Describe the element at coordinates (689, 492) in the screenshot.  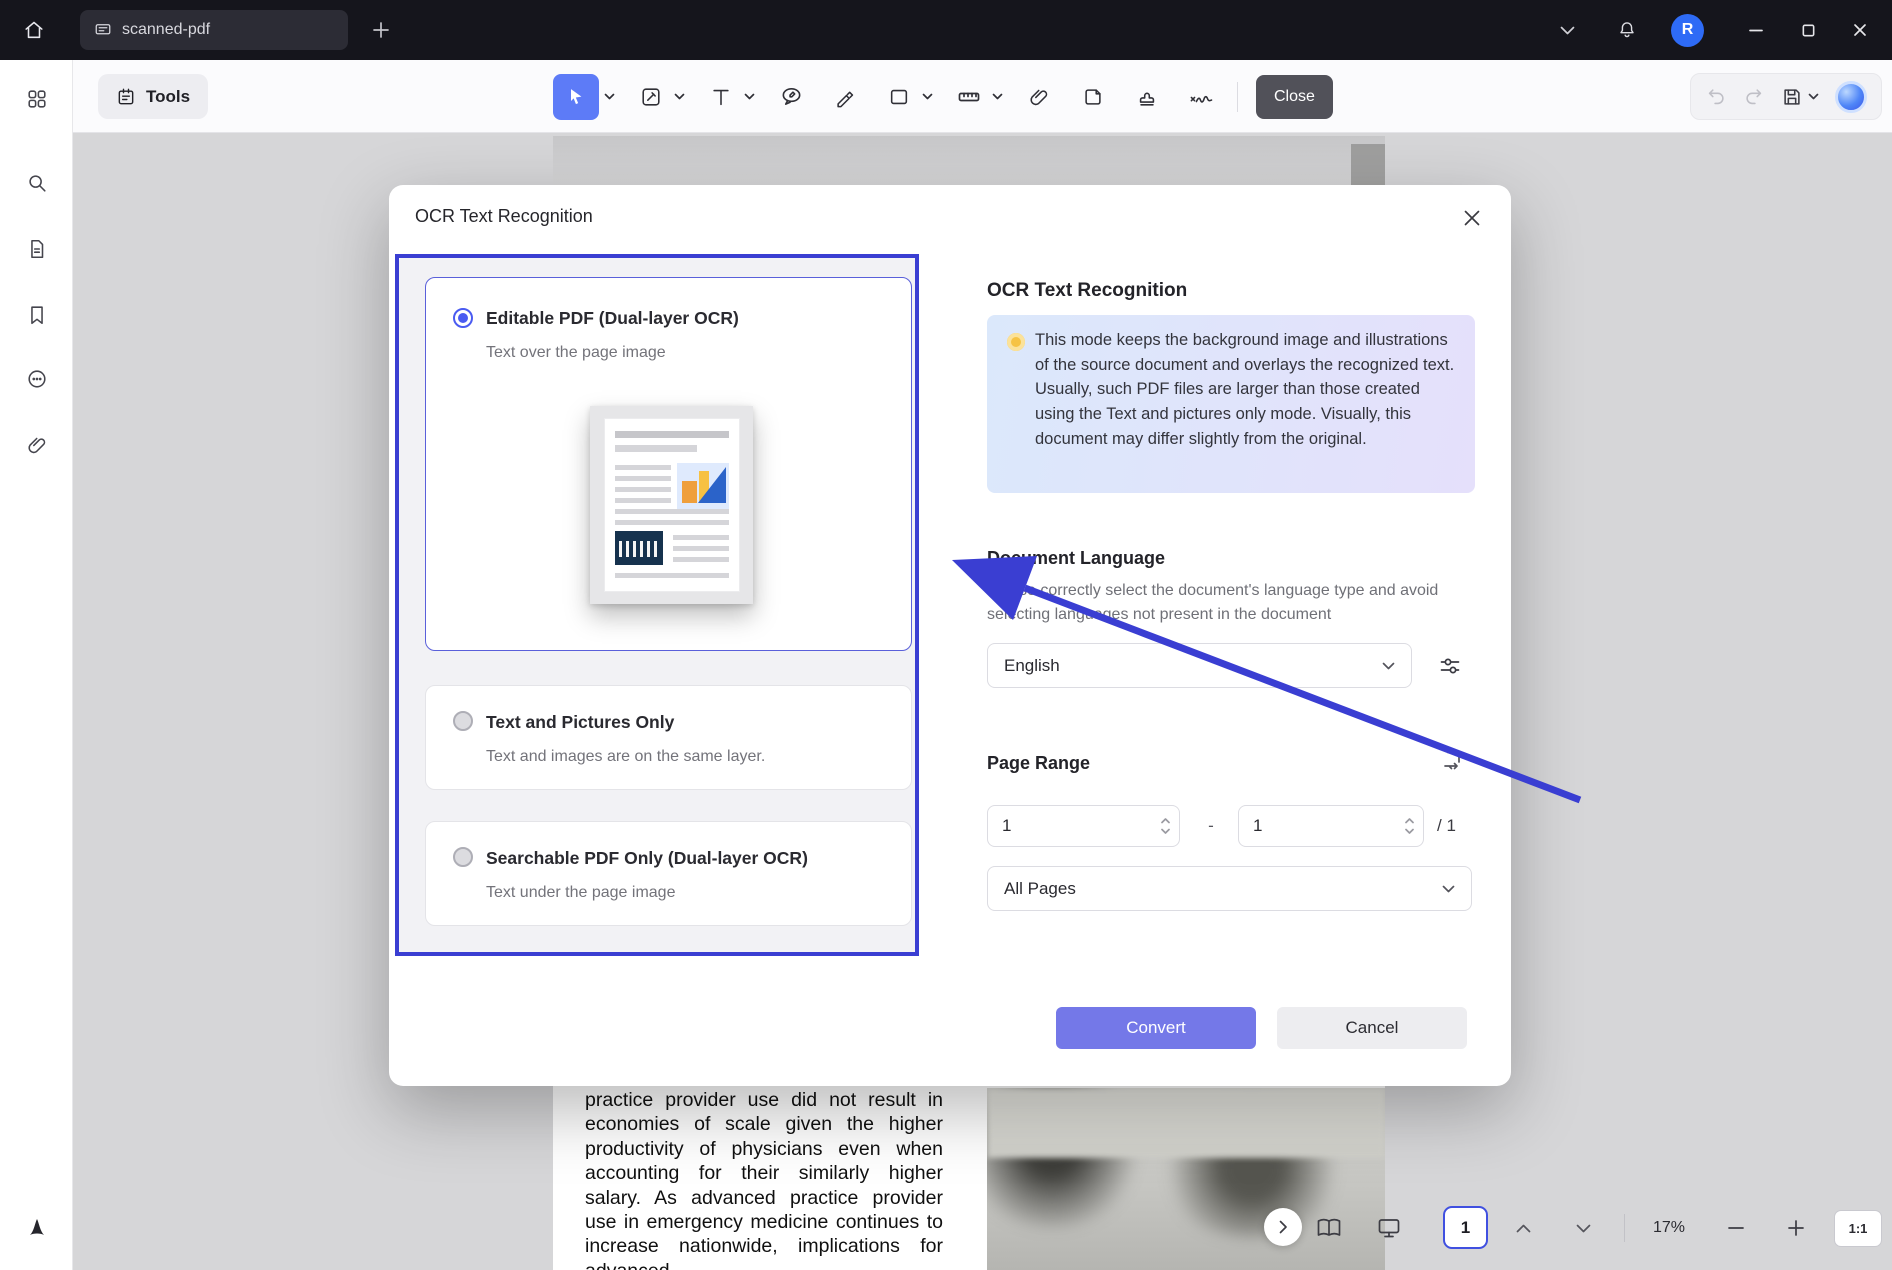
I see `chart-bar-orange` at that location.